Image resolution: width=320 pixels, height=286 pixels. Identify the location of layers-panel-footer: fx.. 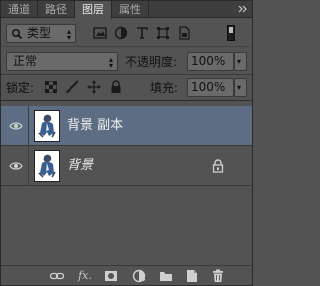
(126, 275).